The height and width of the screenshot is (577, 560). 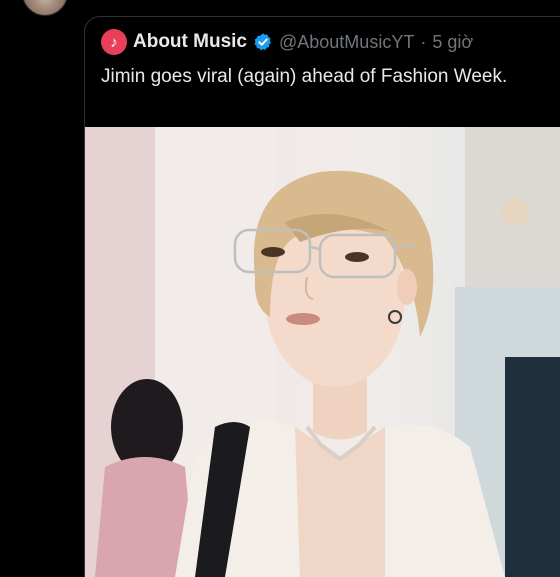 I want to click on display-name: About Music, so click(x=190, y=42).